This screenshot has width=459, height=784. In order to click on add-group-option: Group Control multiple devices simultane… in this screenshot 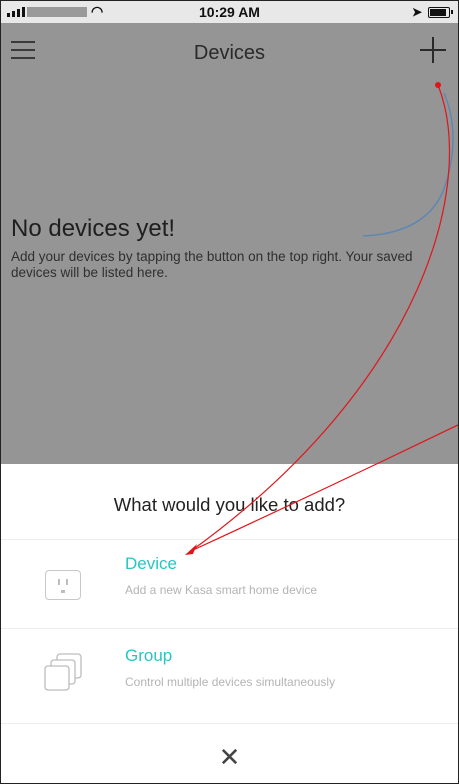, I will do `click(229, 678)`.